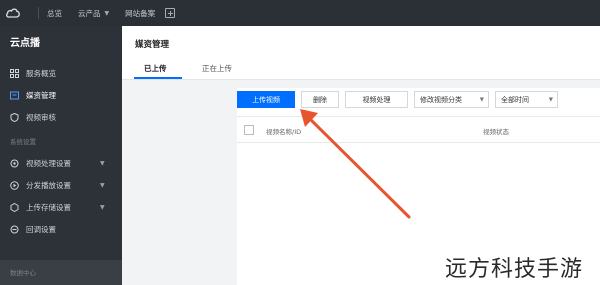 The image size is (600, 285). What do you see at coordinates (496, 132) in the screenshot?
I see `column-header-status: 视频状态` at bounding box center [496, 132].